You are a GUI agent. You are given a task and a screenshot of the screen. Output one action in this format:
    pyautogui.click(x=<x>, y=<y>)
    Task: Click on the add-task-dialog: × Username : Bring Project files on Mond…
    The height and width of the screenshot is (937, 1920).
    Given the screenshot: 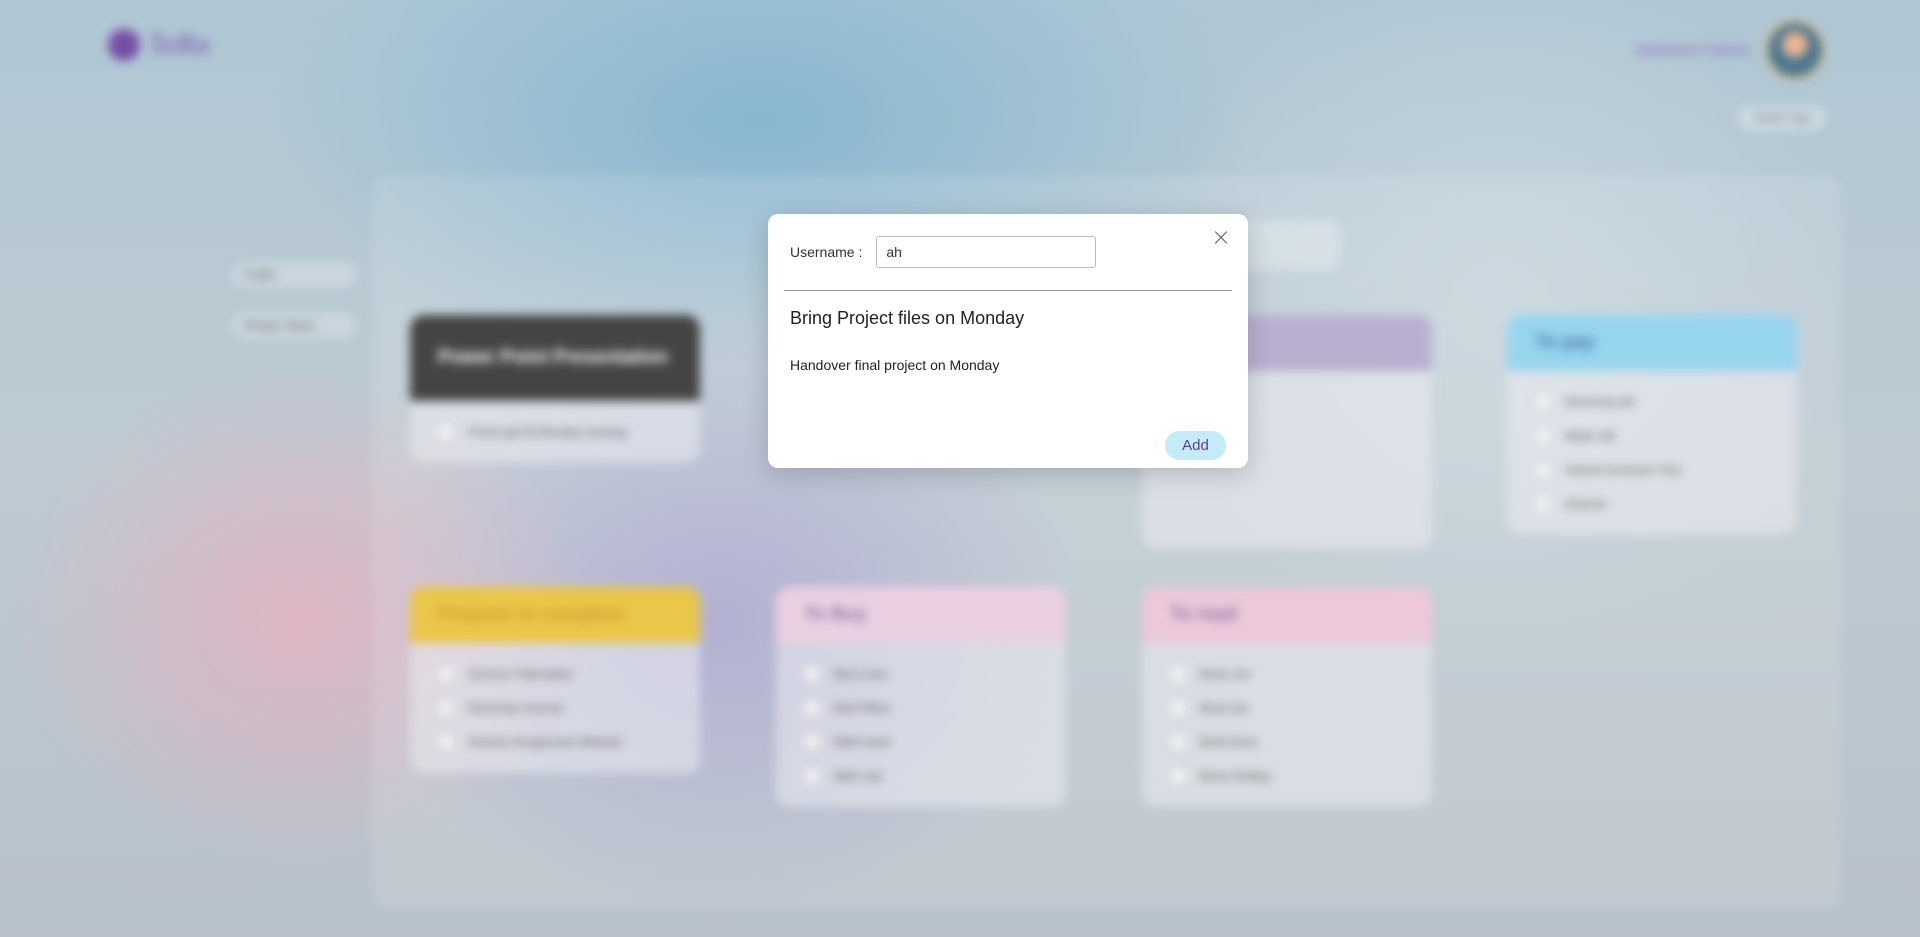 What is the action you would take?
    pyautogui.click(x=1008, y=341)
    